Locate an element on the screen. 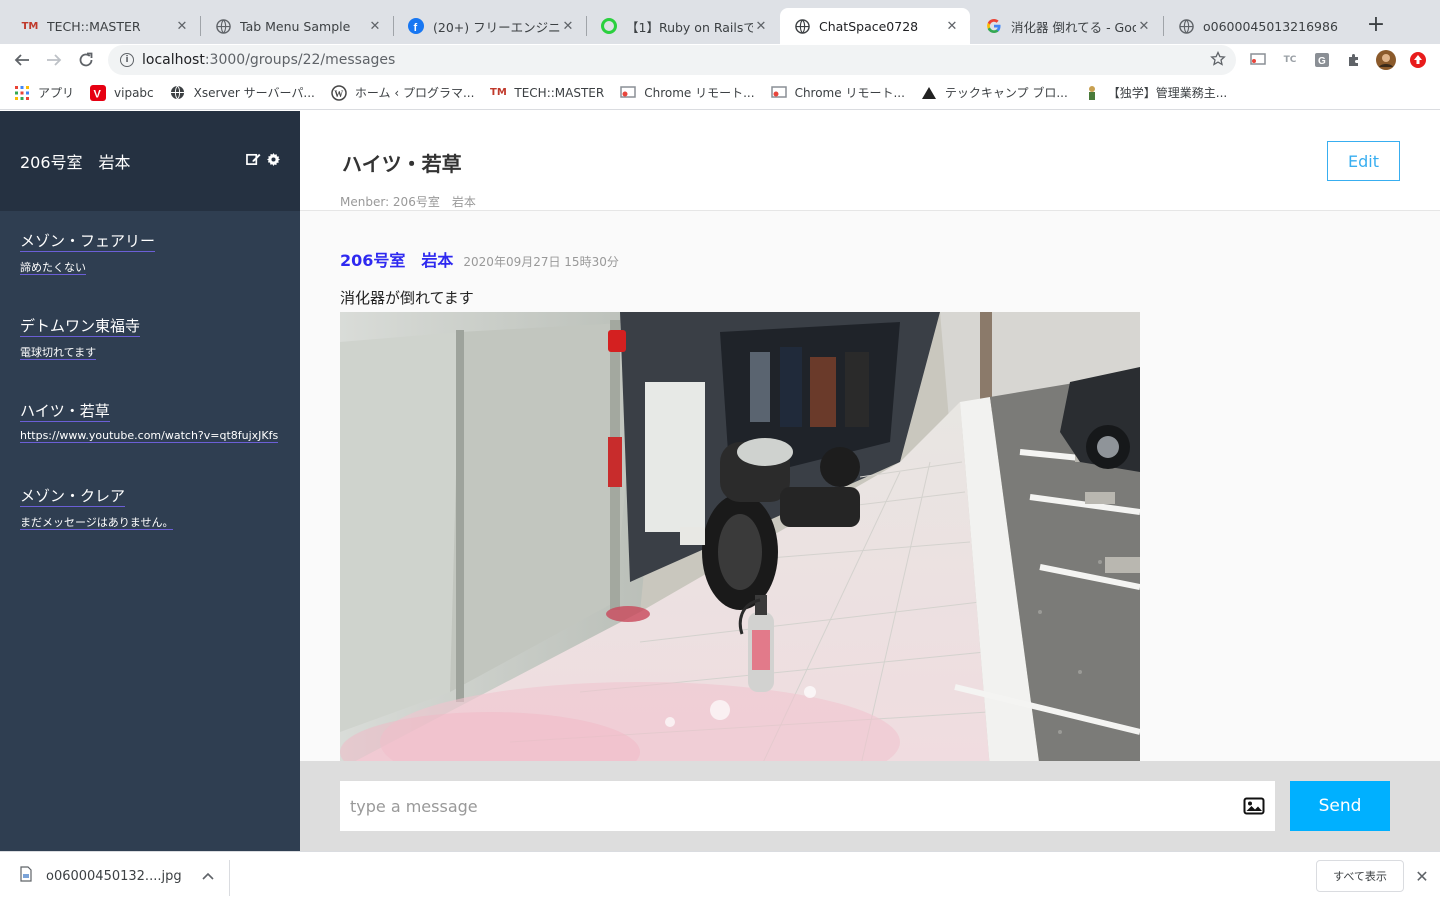  group-last-message: 諦めたくない is located at coordinates (53, 268).